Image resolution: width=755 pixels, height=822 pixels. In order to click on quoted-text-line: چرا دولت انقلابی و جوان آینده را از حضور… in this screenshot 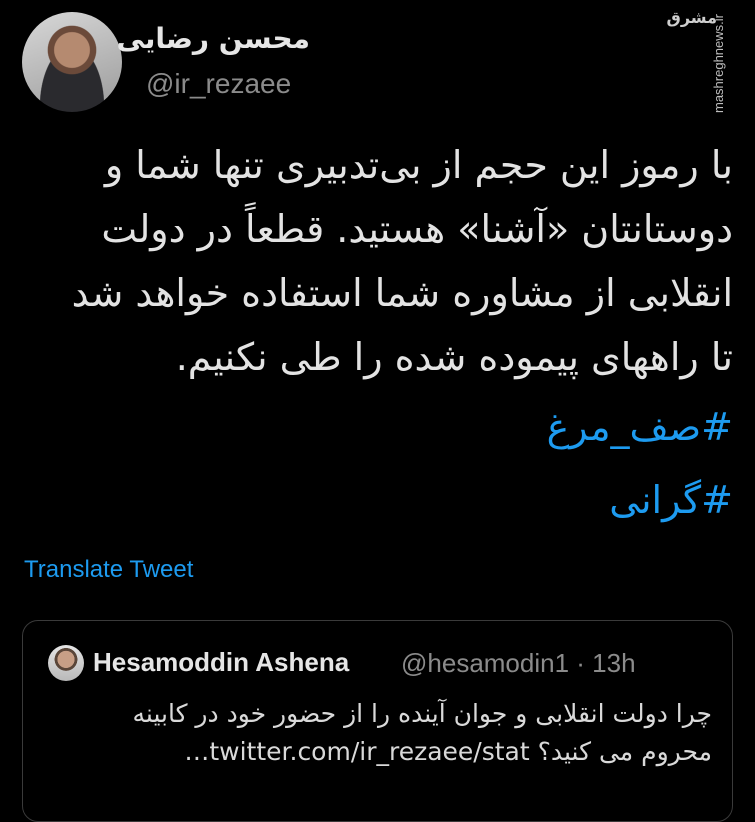, I will do `click(422, 713)`.